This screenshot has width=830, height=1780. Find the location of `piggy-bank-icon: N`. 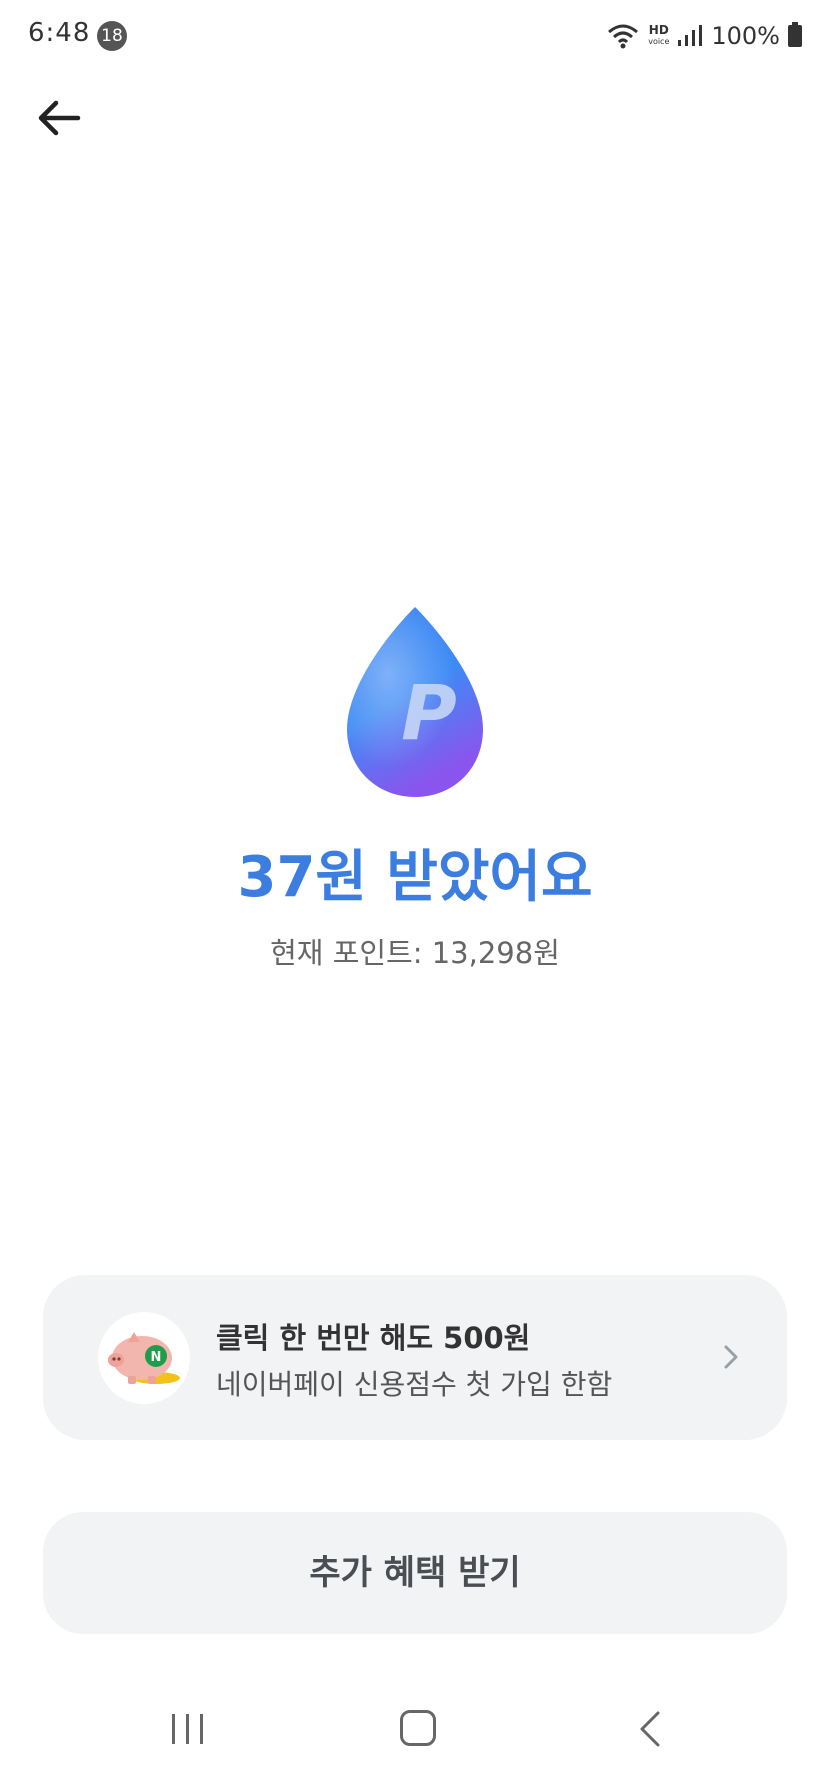

piggy-bank-icon: N is located at coordinates (144, 1358).